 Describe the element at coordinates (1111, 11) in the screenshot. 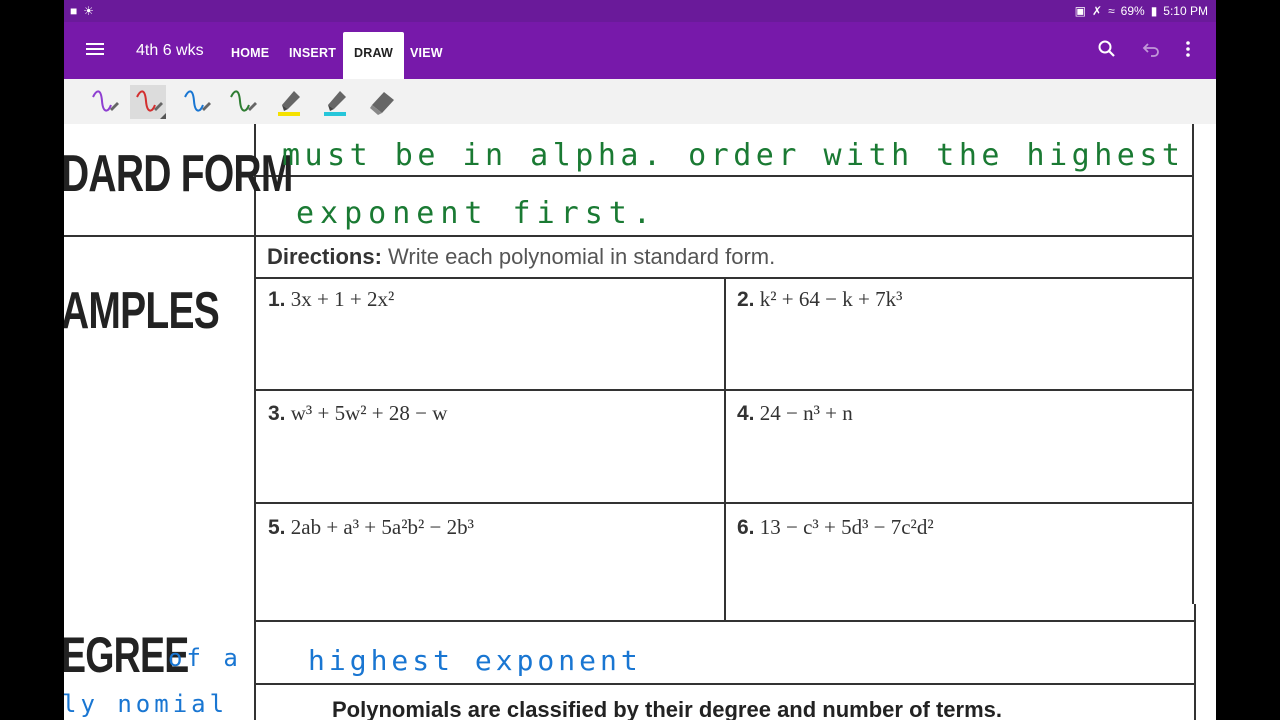

I see `wifi-icon: ≈` at that location.